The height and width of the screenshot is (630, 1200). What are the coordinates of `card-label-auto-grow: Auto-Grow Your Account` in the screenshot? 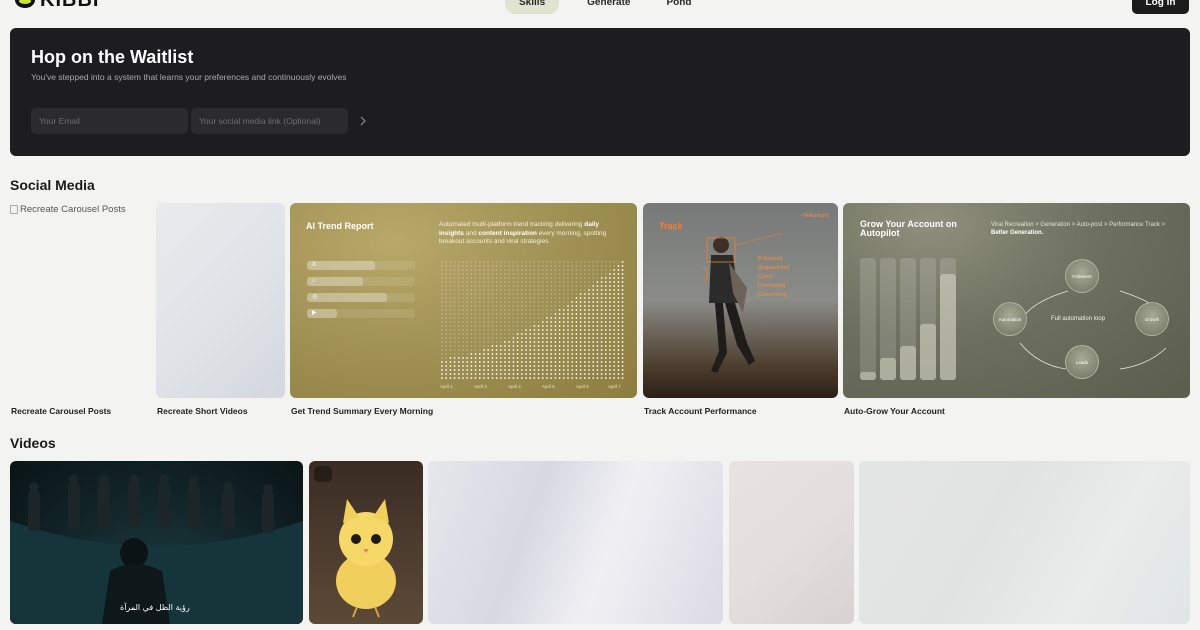 It's located at (894, 411).